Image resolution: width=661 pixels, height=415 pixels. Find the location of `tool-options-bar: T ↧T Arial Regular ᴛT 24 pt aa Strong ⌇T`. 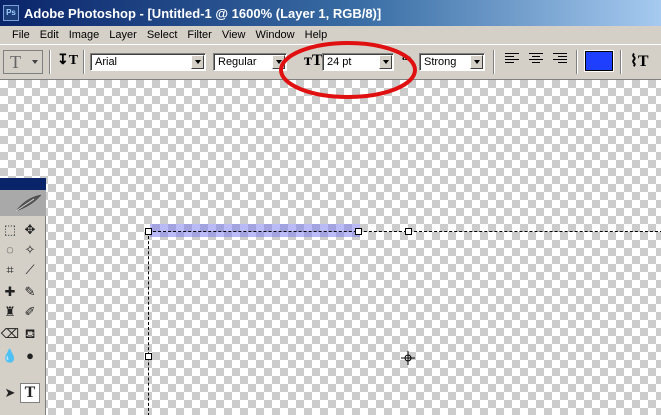

tool-options-bar: T ↧T Arial Regular ᴛT 24 pt aa Strong ⌇T is located at coordinates (330, 62).